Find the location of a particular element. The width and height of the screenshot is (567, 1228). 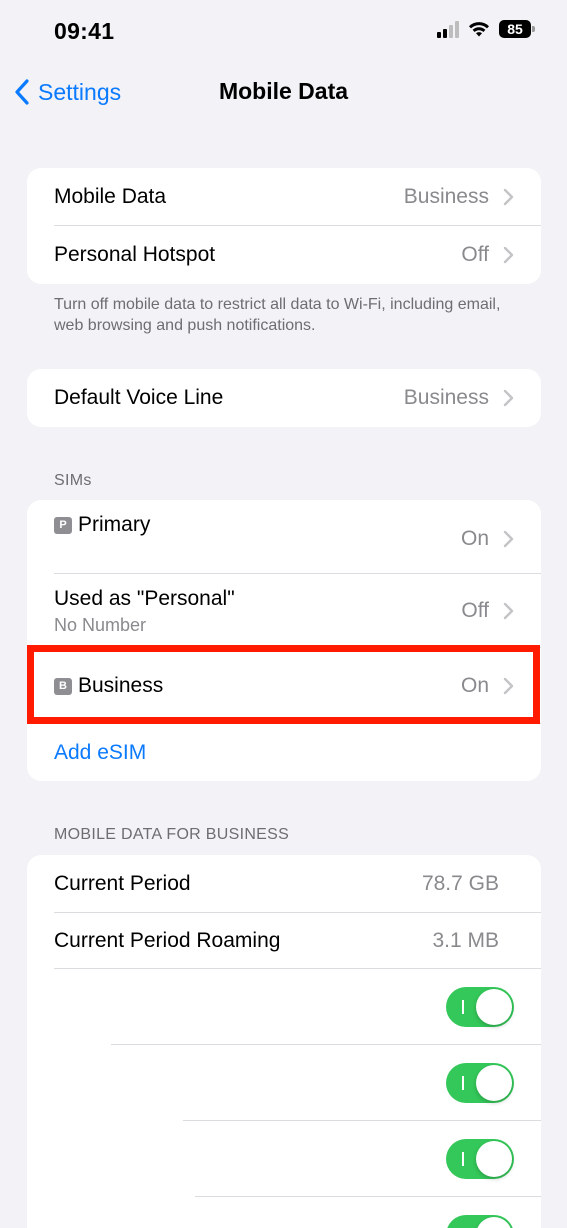

personal-hotspot-label: Personal Hotspot is located at coordinates (135, 254).